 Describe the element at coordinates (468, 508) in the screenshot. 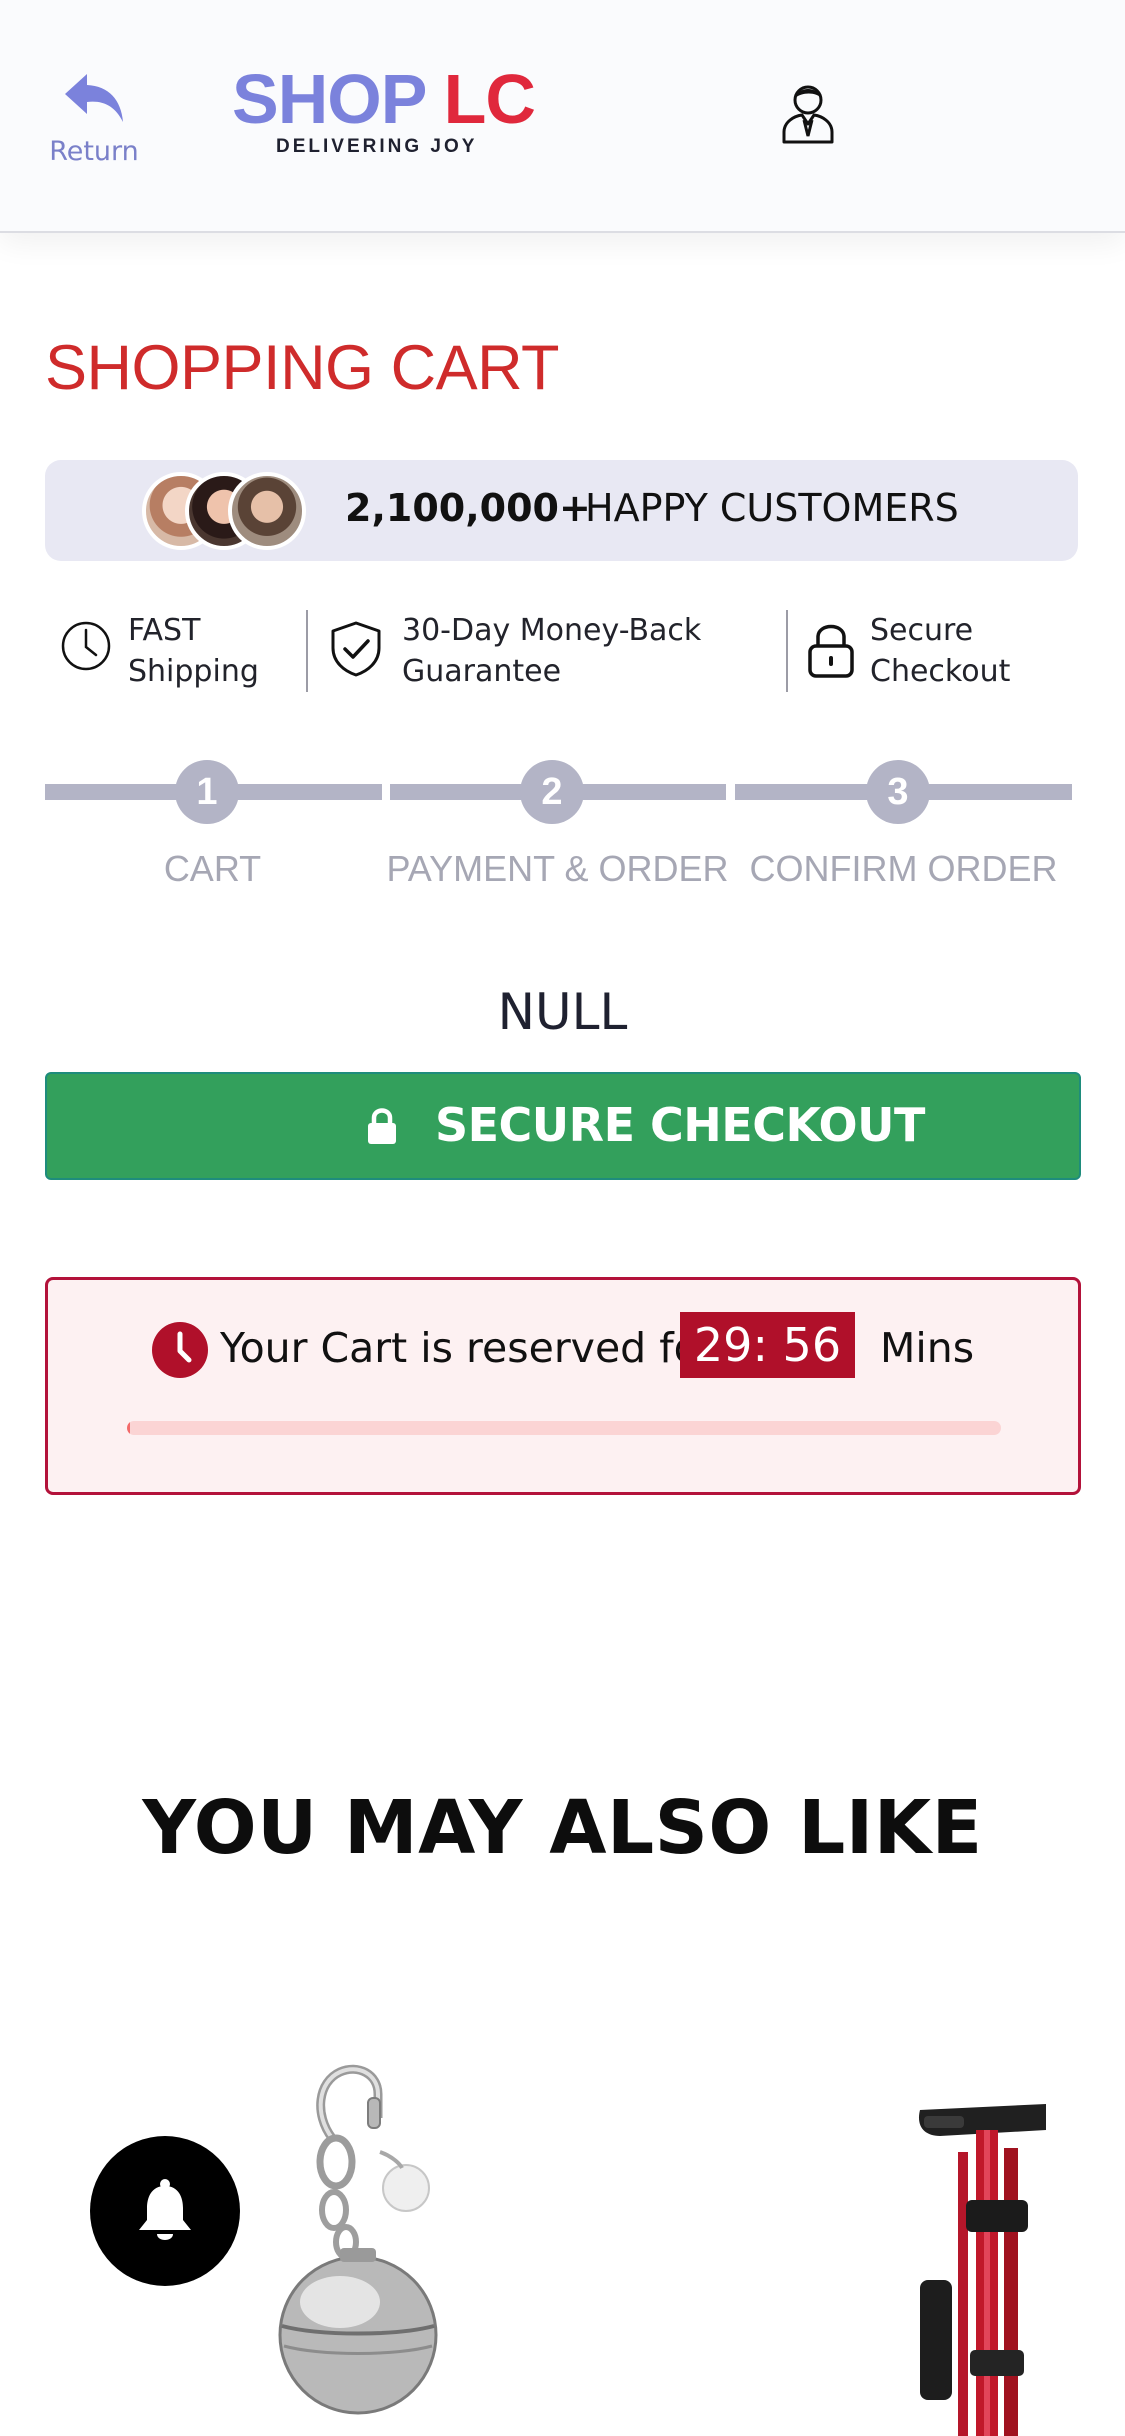

I see `customers-count: 2,100,000+` at that location.